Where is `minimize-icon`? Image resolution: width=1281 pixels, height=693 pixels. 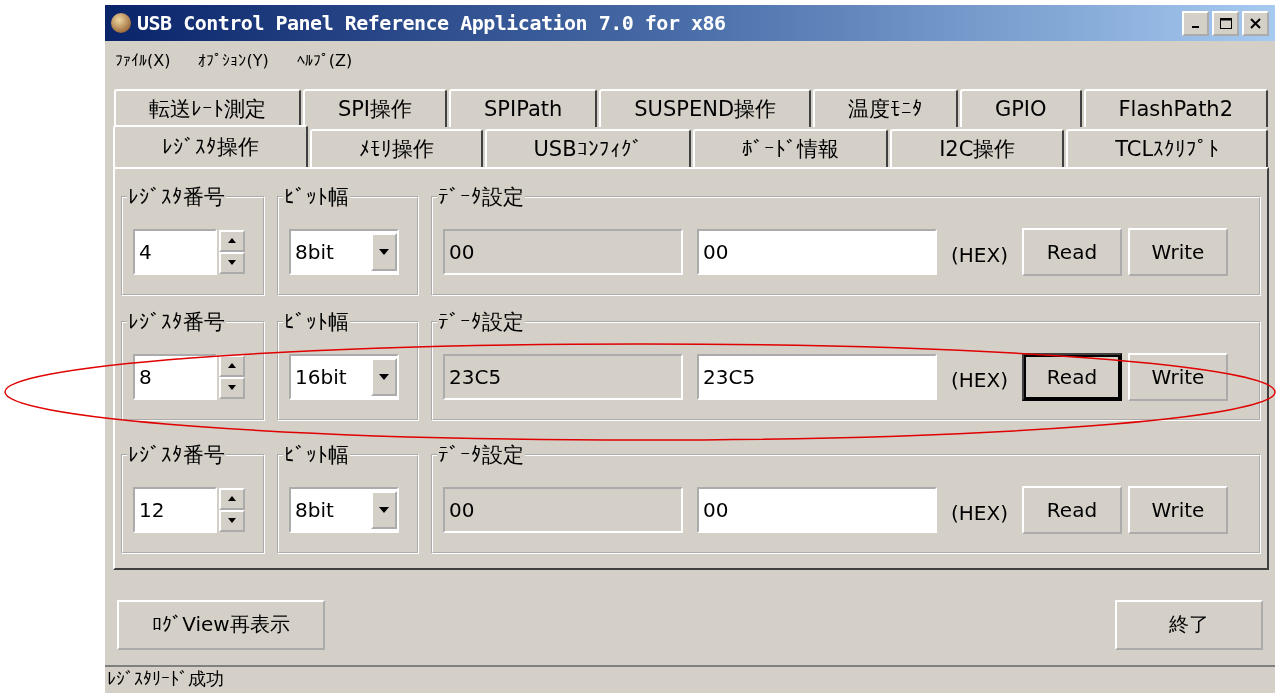
minimize-icon is located at coordinates (1195, 27).